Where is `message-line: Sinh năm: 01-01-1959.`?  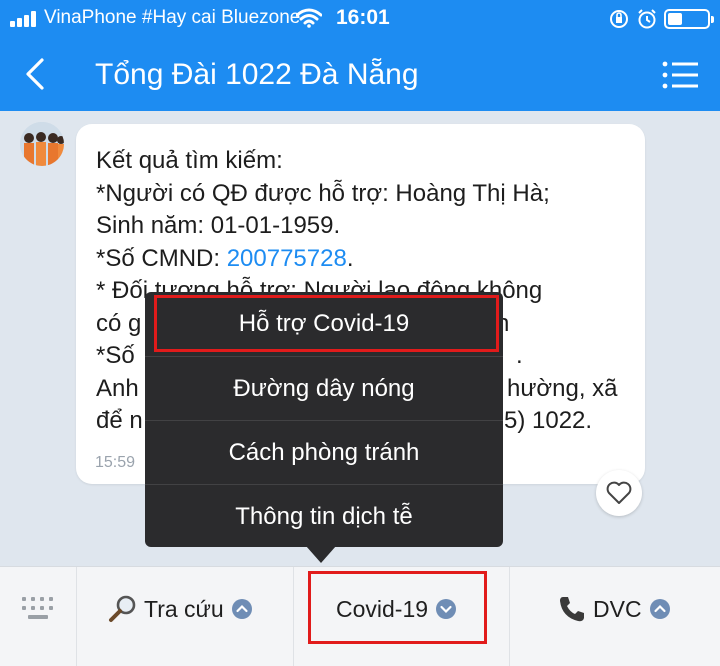
message-line: Sinh năm: 01-01-1959. is located at coordinates (218, 225).